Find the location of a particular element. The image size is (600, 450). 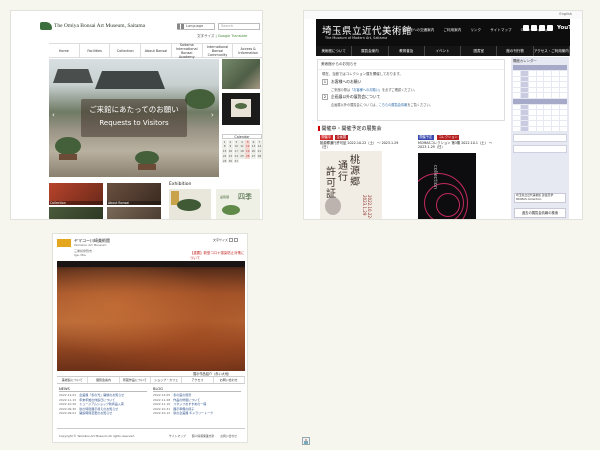

bonsai-logo-icon is located at coordinates (46, 26).